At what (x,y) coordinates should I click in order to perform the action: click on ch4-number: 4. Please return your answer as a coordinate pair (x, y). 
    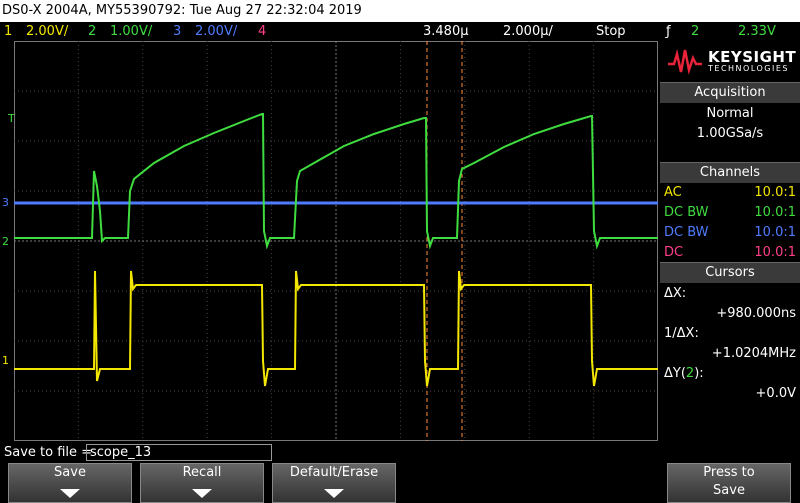
    Looking at the image, I should click on (262, 31).